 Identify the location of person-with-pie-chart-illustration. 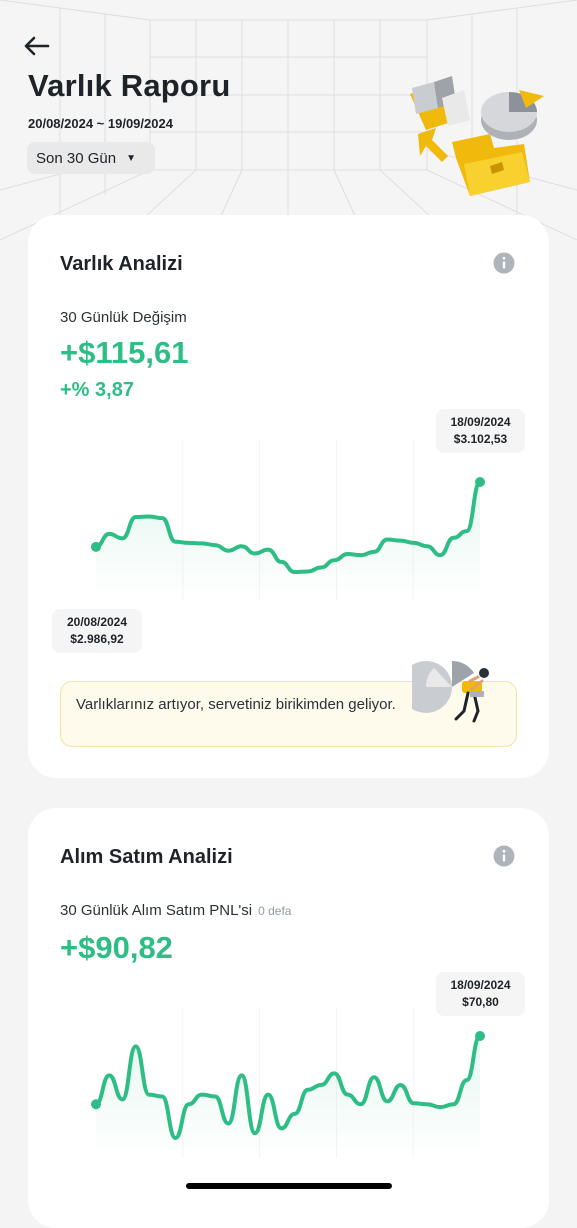
(450, 691).